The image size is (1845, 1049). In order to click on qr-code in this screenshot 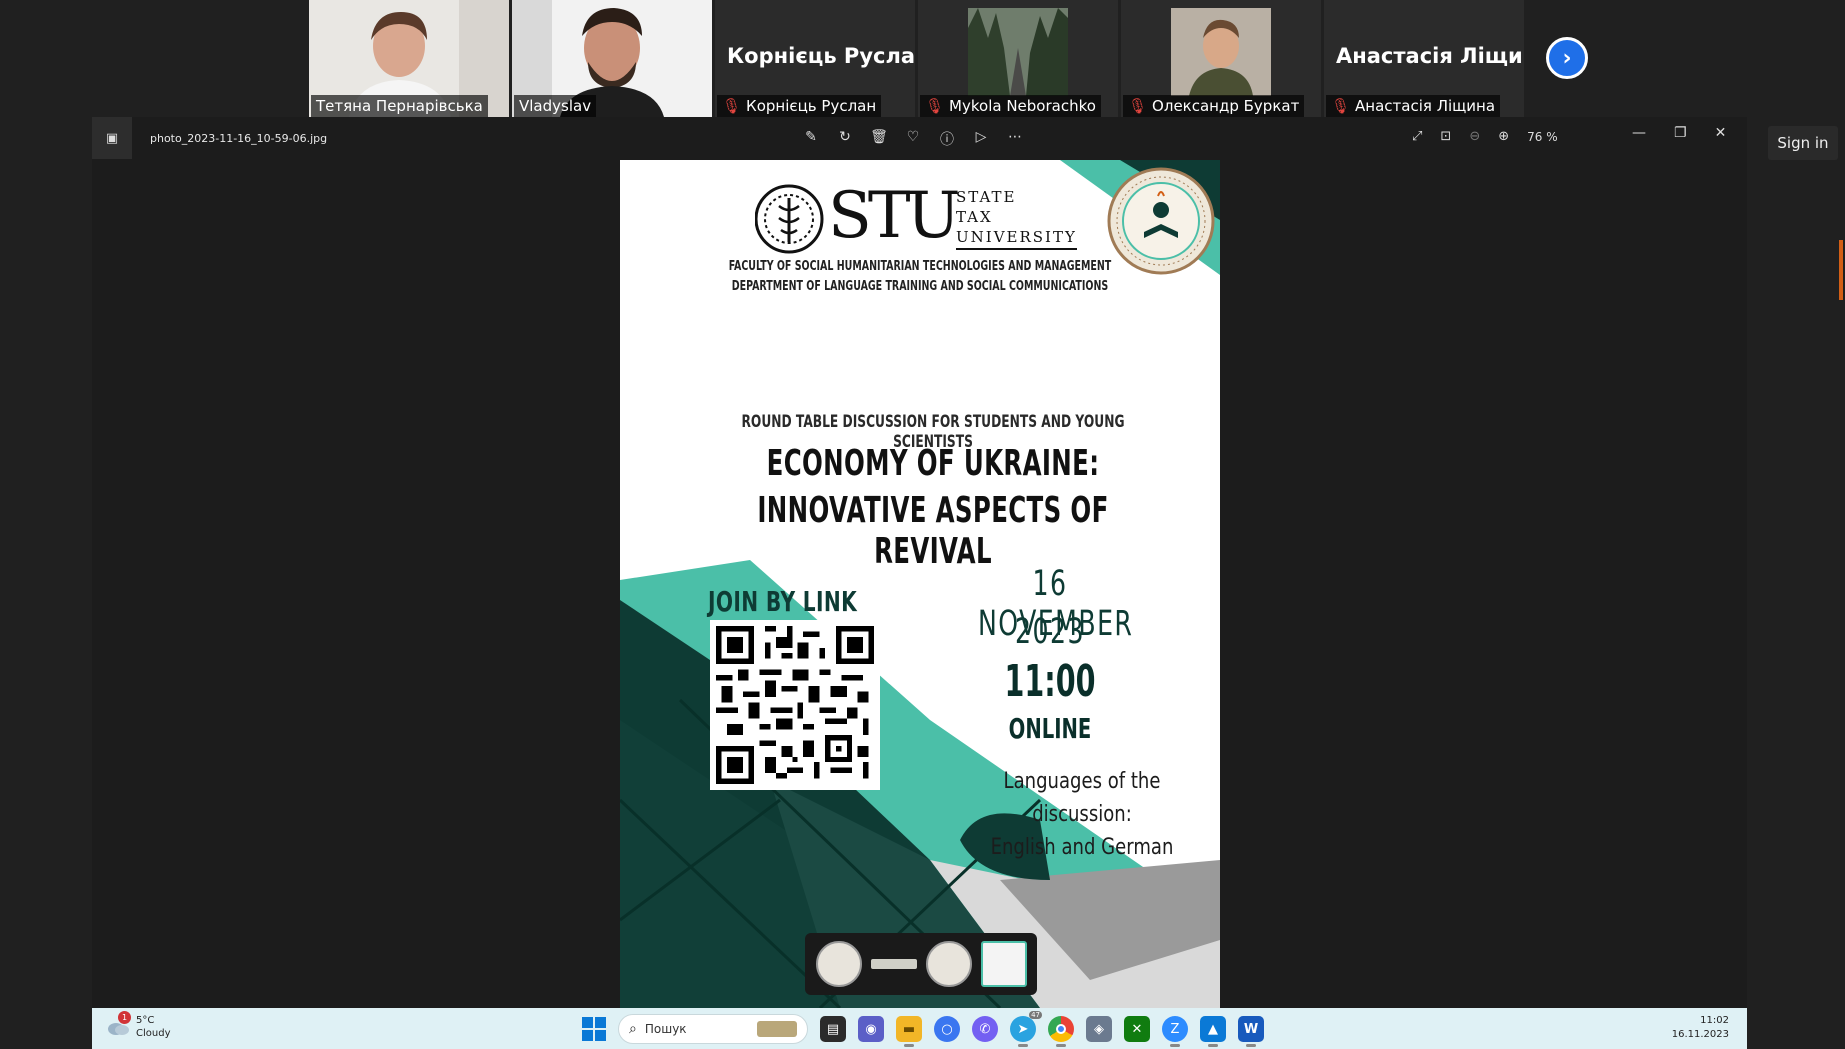, I will do `click(795, 705)`.